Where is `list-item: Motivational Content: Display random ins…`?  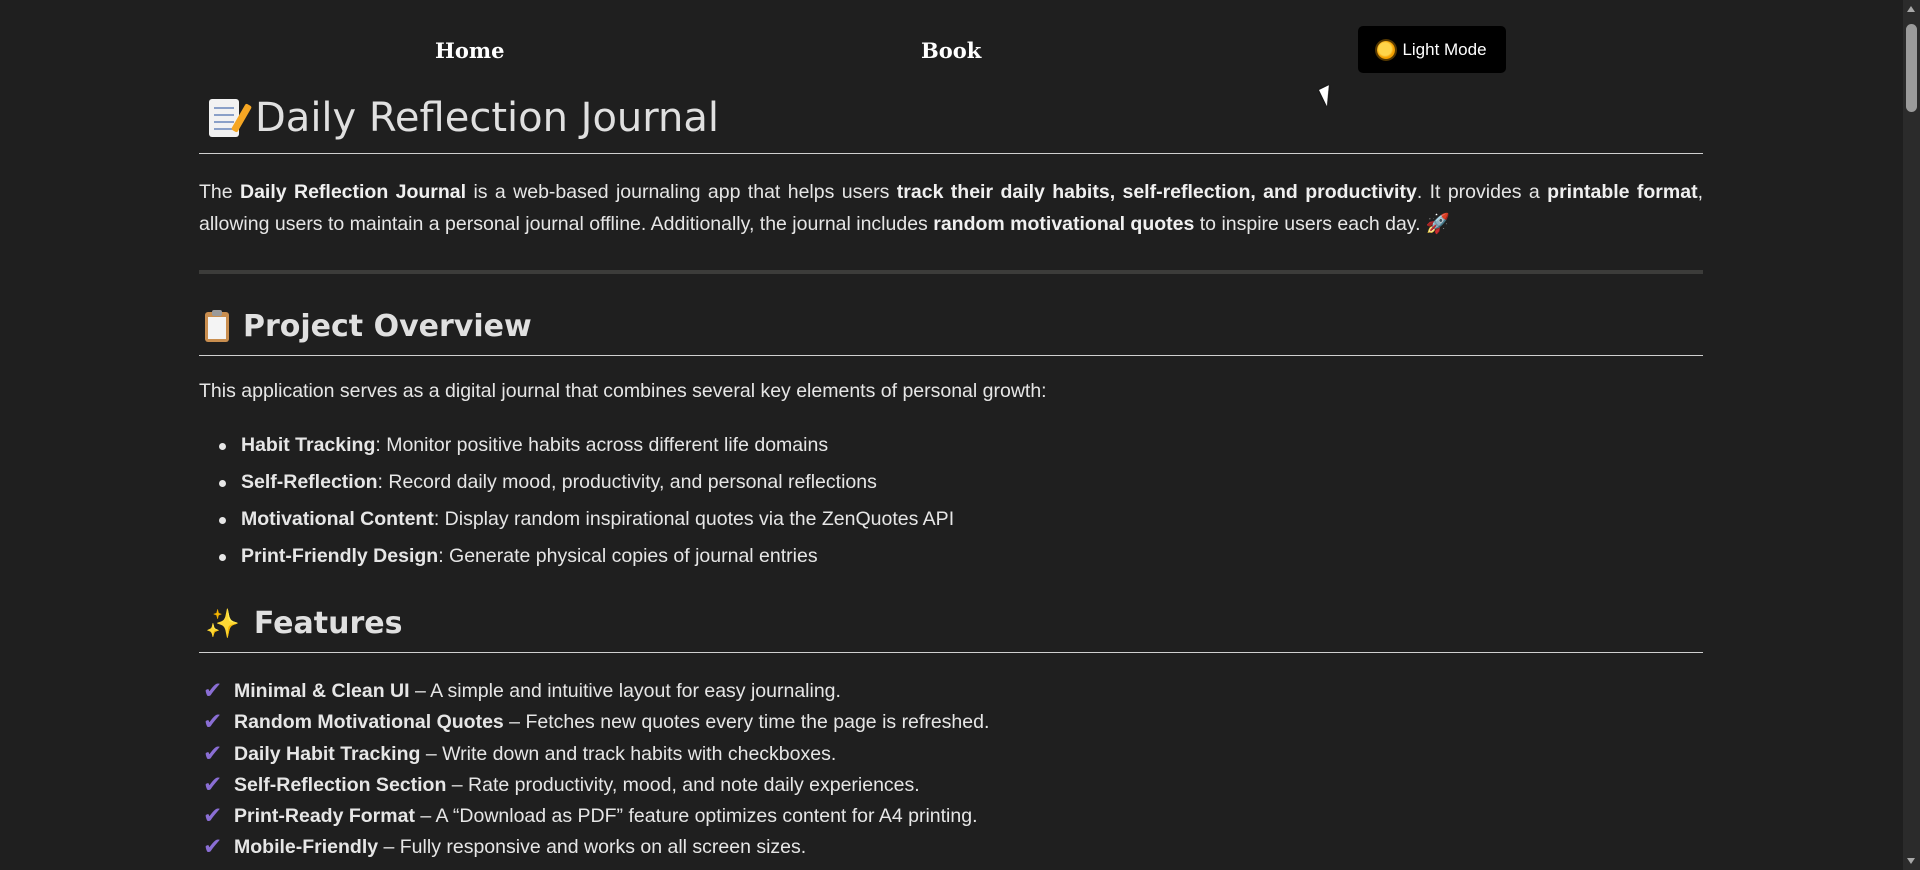
list-item: Motivational Content: Display random ins… is located at coordinates (576, 522).